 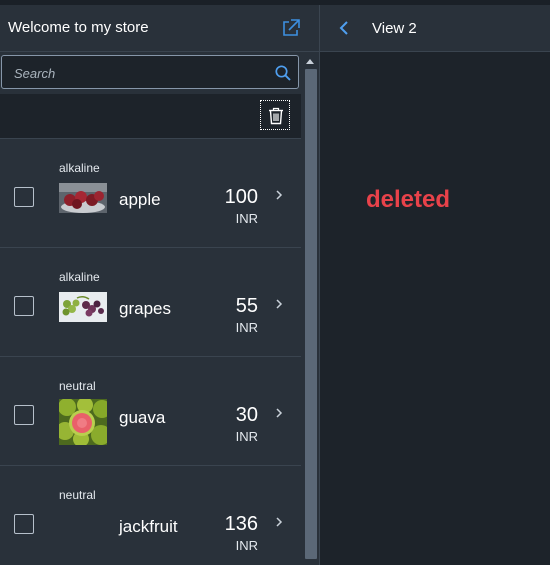 What do you see at coordinates (241, 197) in the screenshot?
I see `item-price: 100` at bounding box center [241, 197].